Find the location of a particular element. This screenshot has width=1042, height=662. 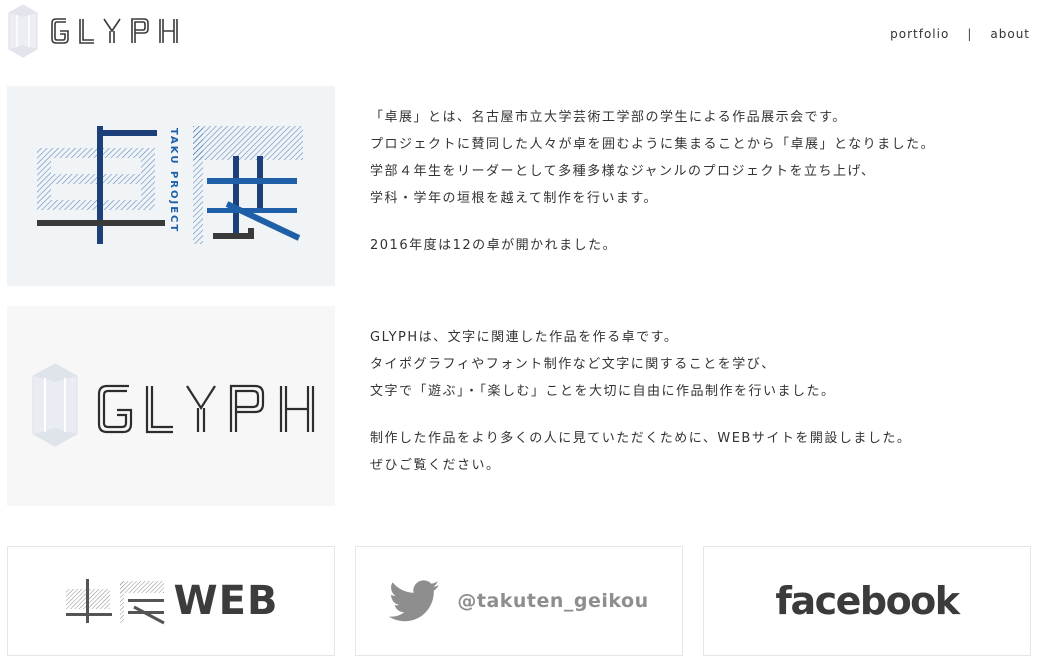

glyph-paragraph: GLYPHは、文字に関連した作品を作る卓です。 is located at coordinates (524, 337).